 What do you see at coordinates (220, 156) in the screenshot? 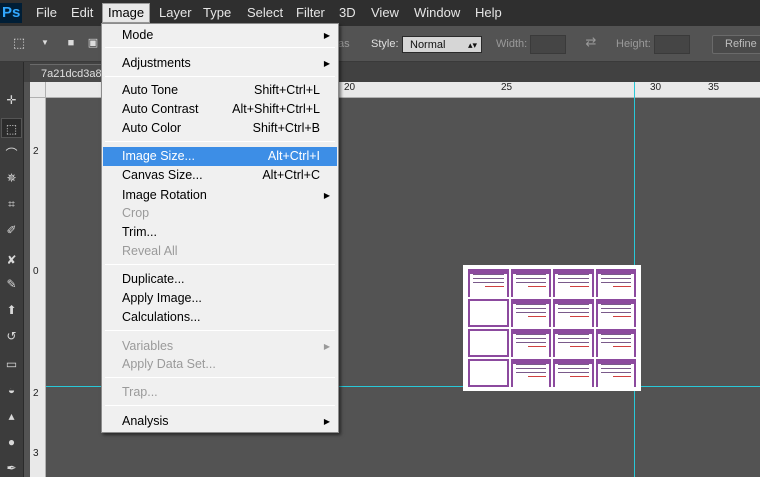
I see `menu-item-image-size: Image Size... Alt+Ctrl+I` at bounding box center [220, 156].